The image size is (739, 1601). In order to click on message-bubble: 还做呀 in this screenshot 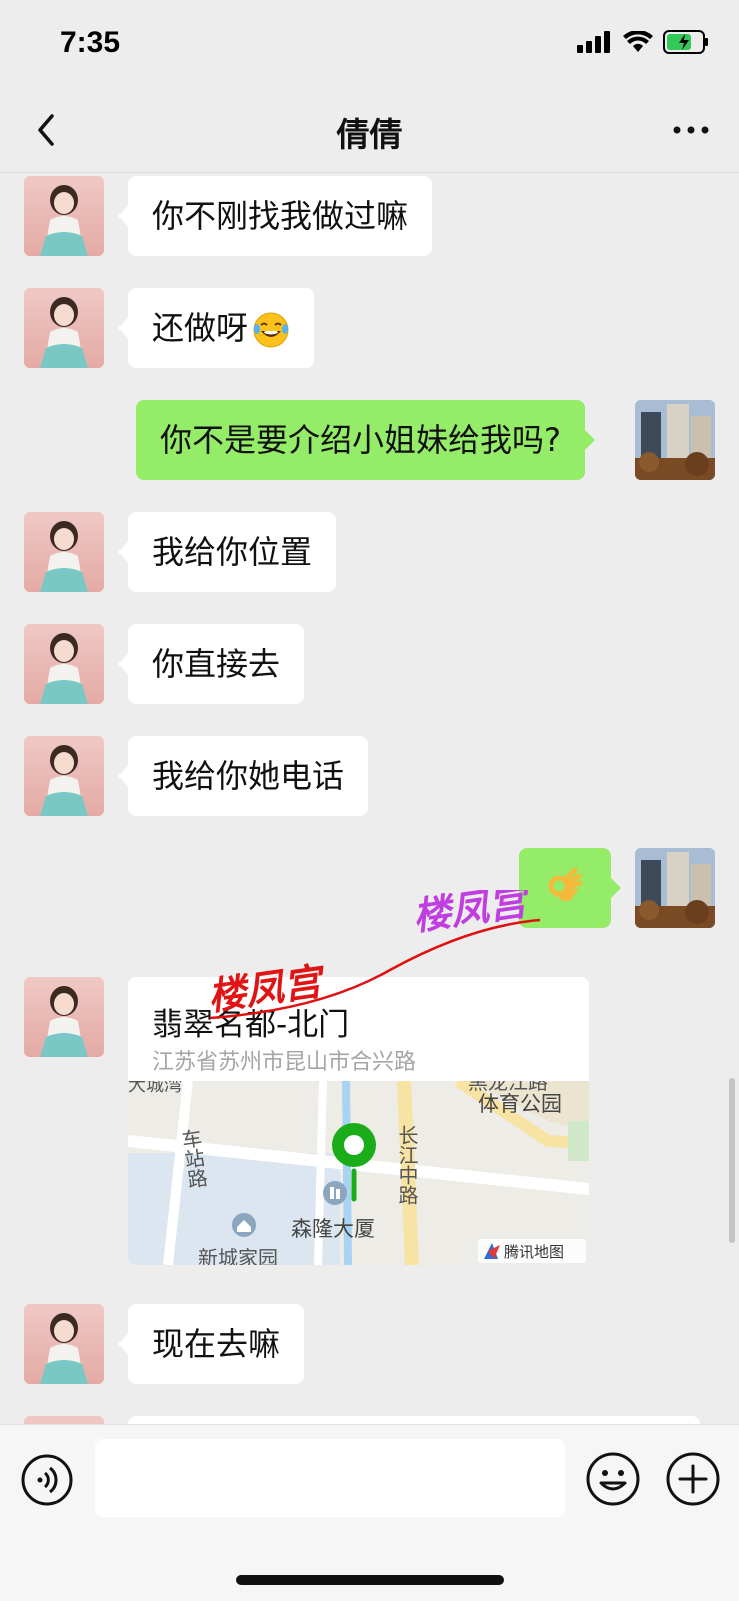, I will do `click(216, 328)`.